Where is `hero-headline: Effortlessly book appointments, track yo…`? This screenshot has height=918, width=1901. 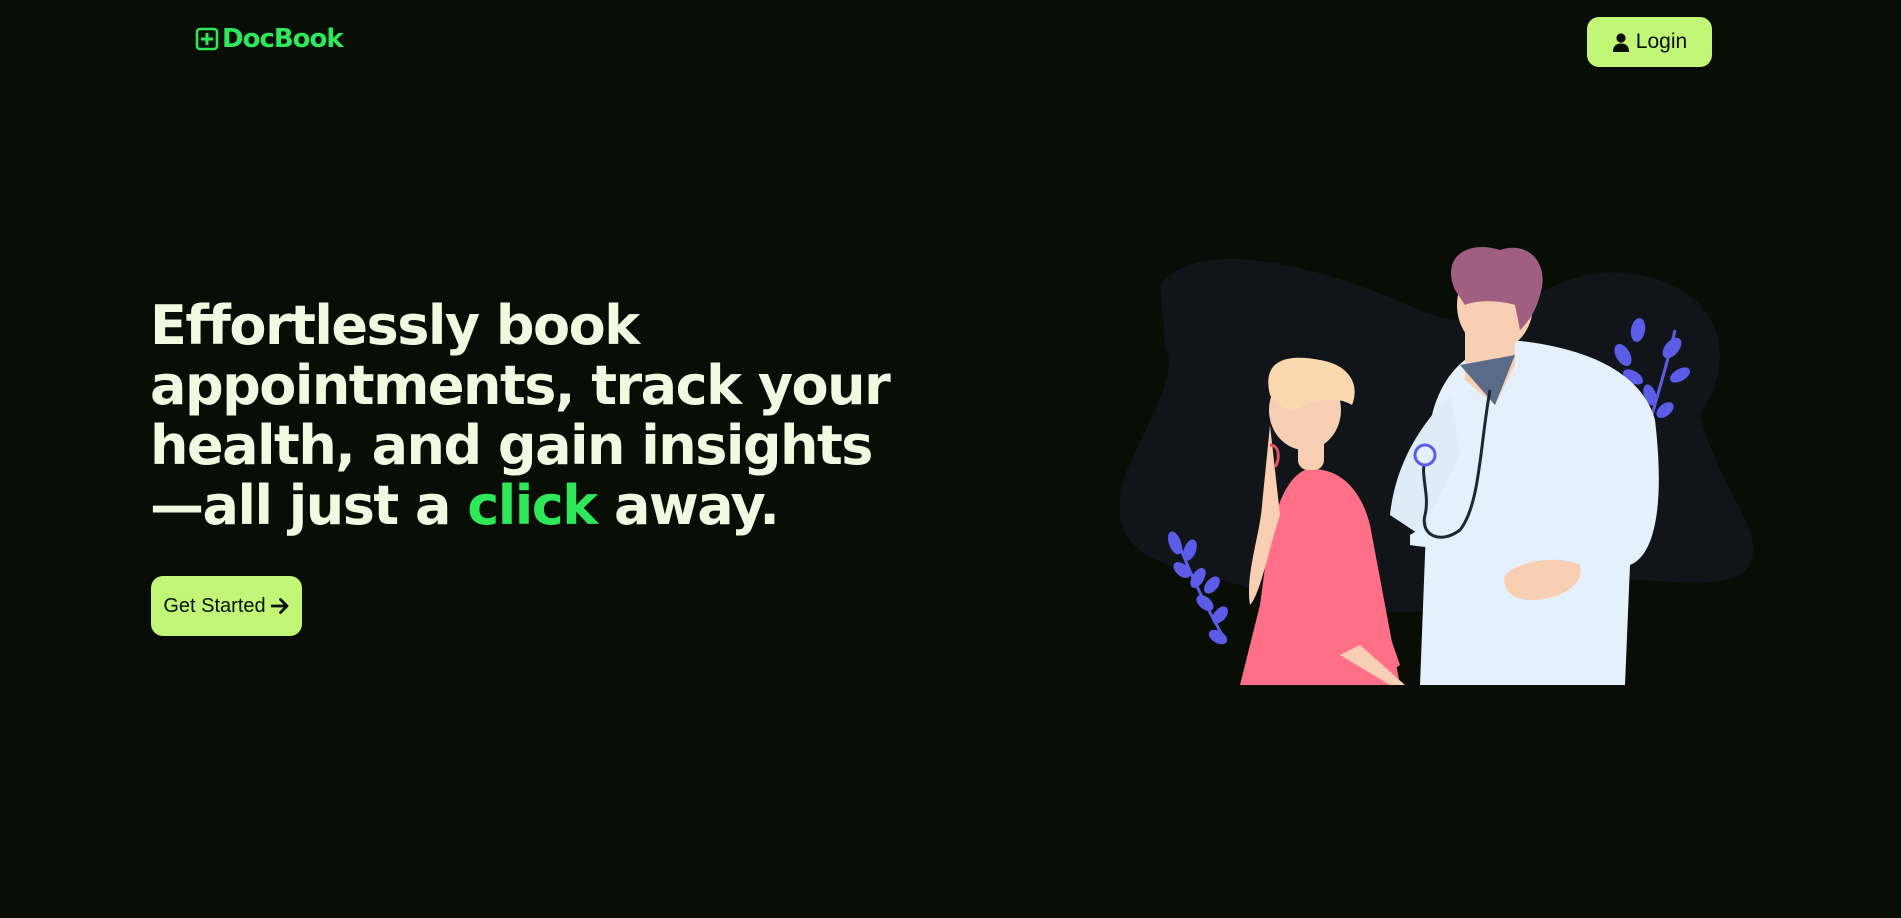 hero-headline: Effortlessly book appointments, track yo… is located at coordinates (530, 416).